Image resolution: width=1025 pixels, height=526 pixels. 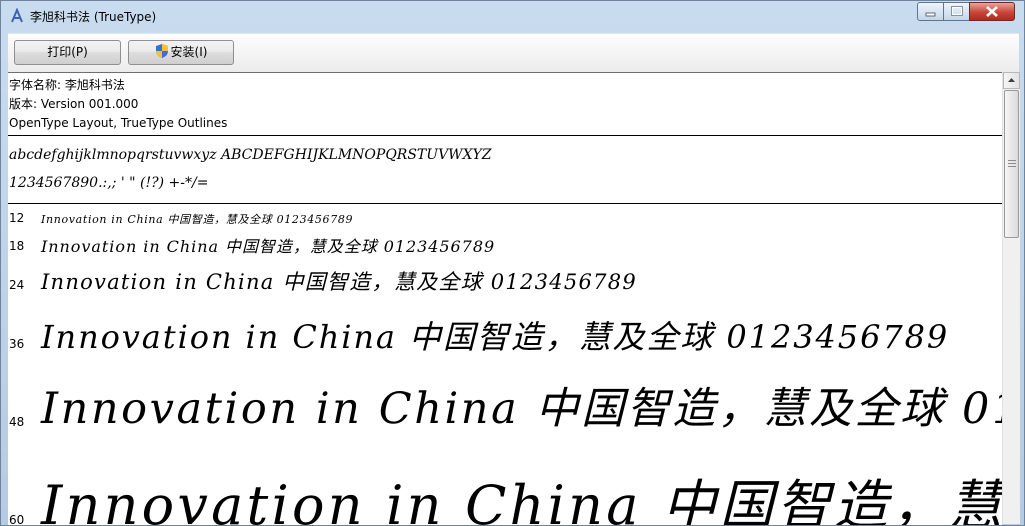 I want to click on window-title: 李旭科书法 (TrueType), so click(x=93, y=17).